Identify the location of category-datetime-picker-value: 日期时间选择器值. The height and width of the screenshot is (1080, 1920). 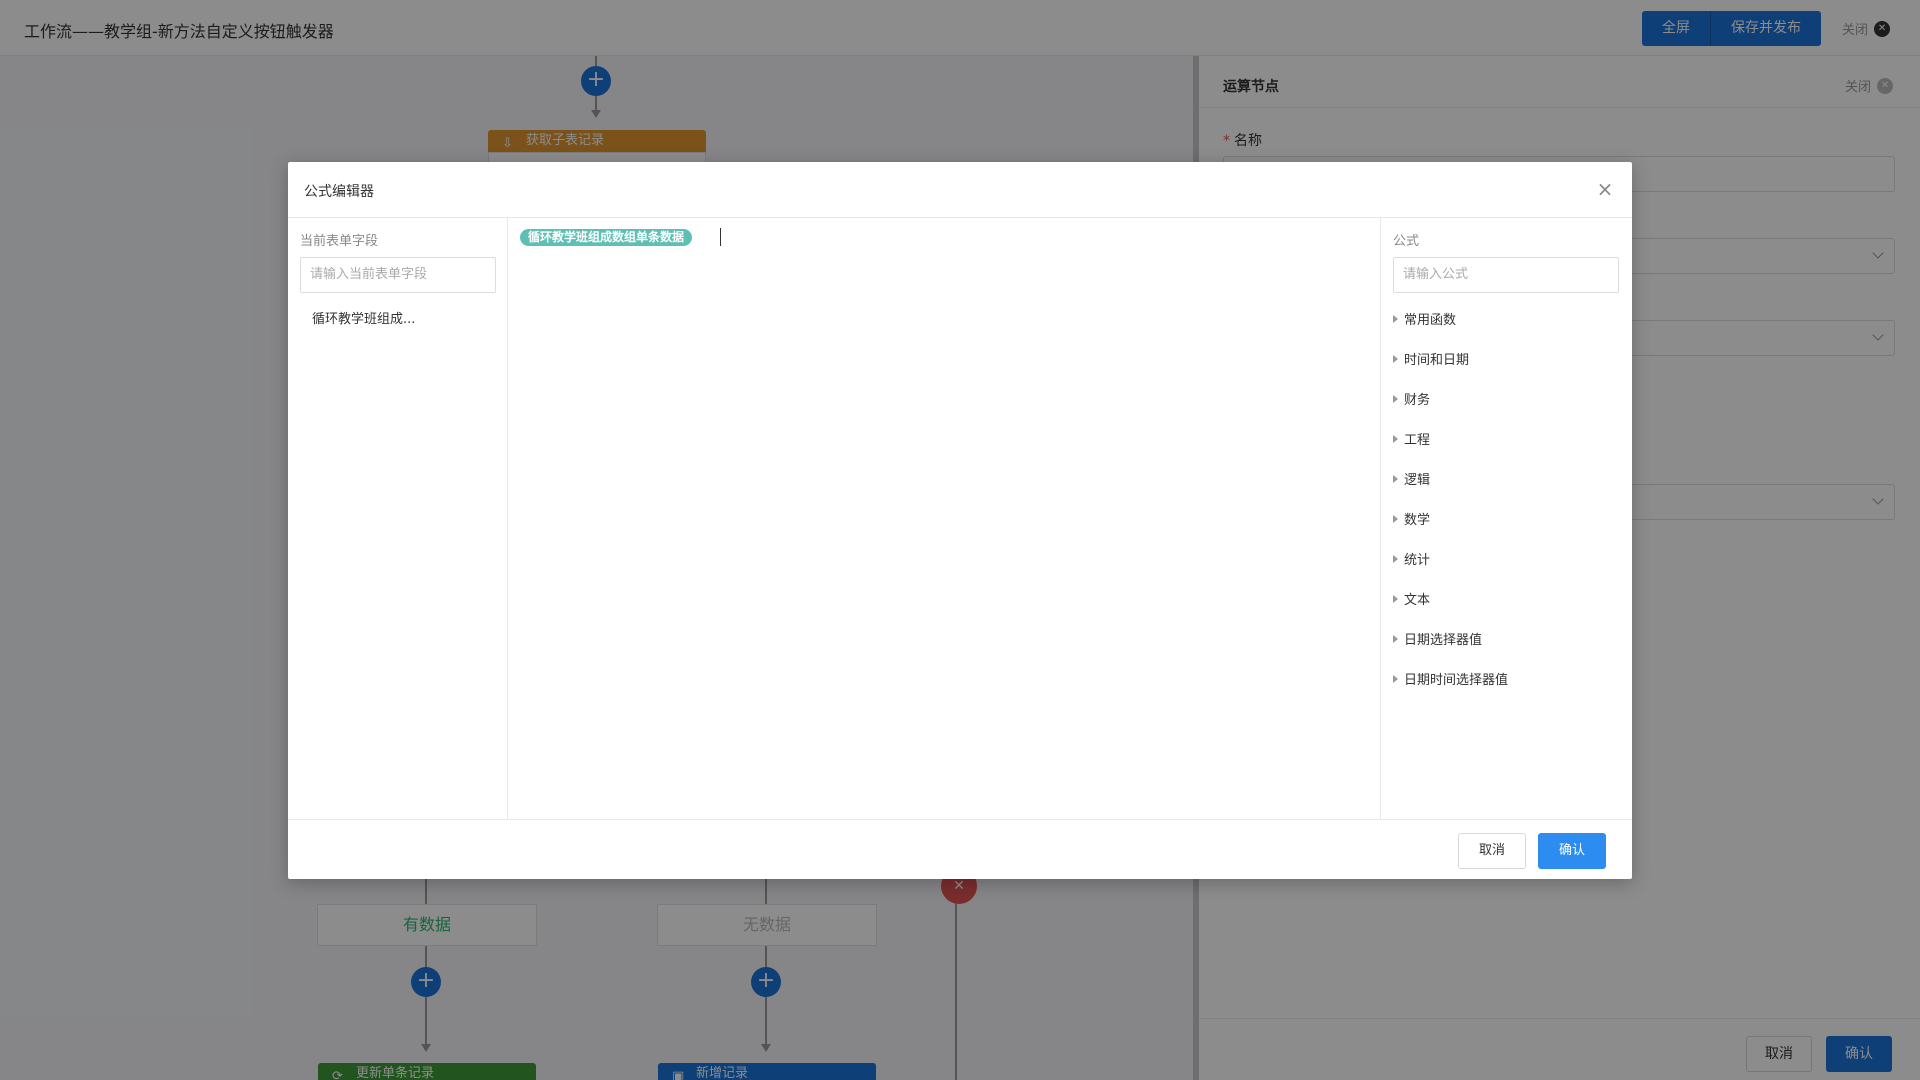
(1450, 678).